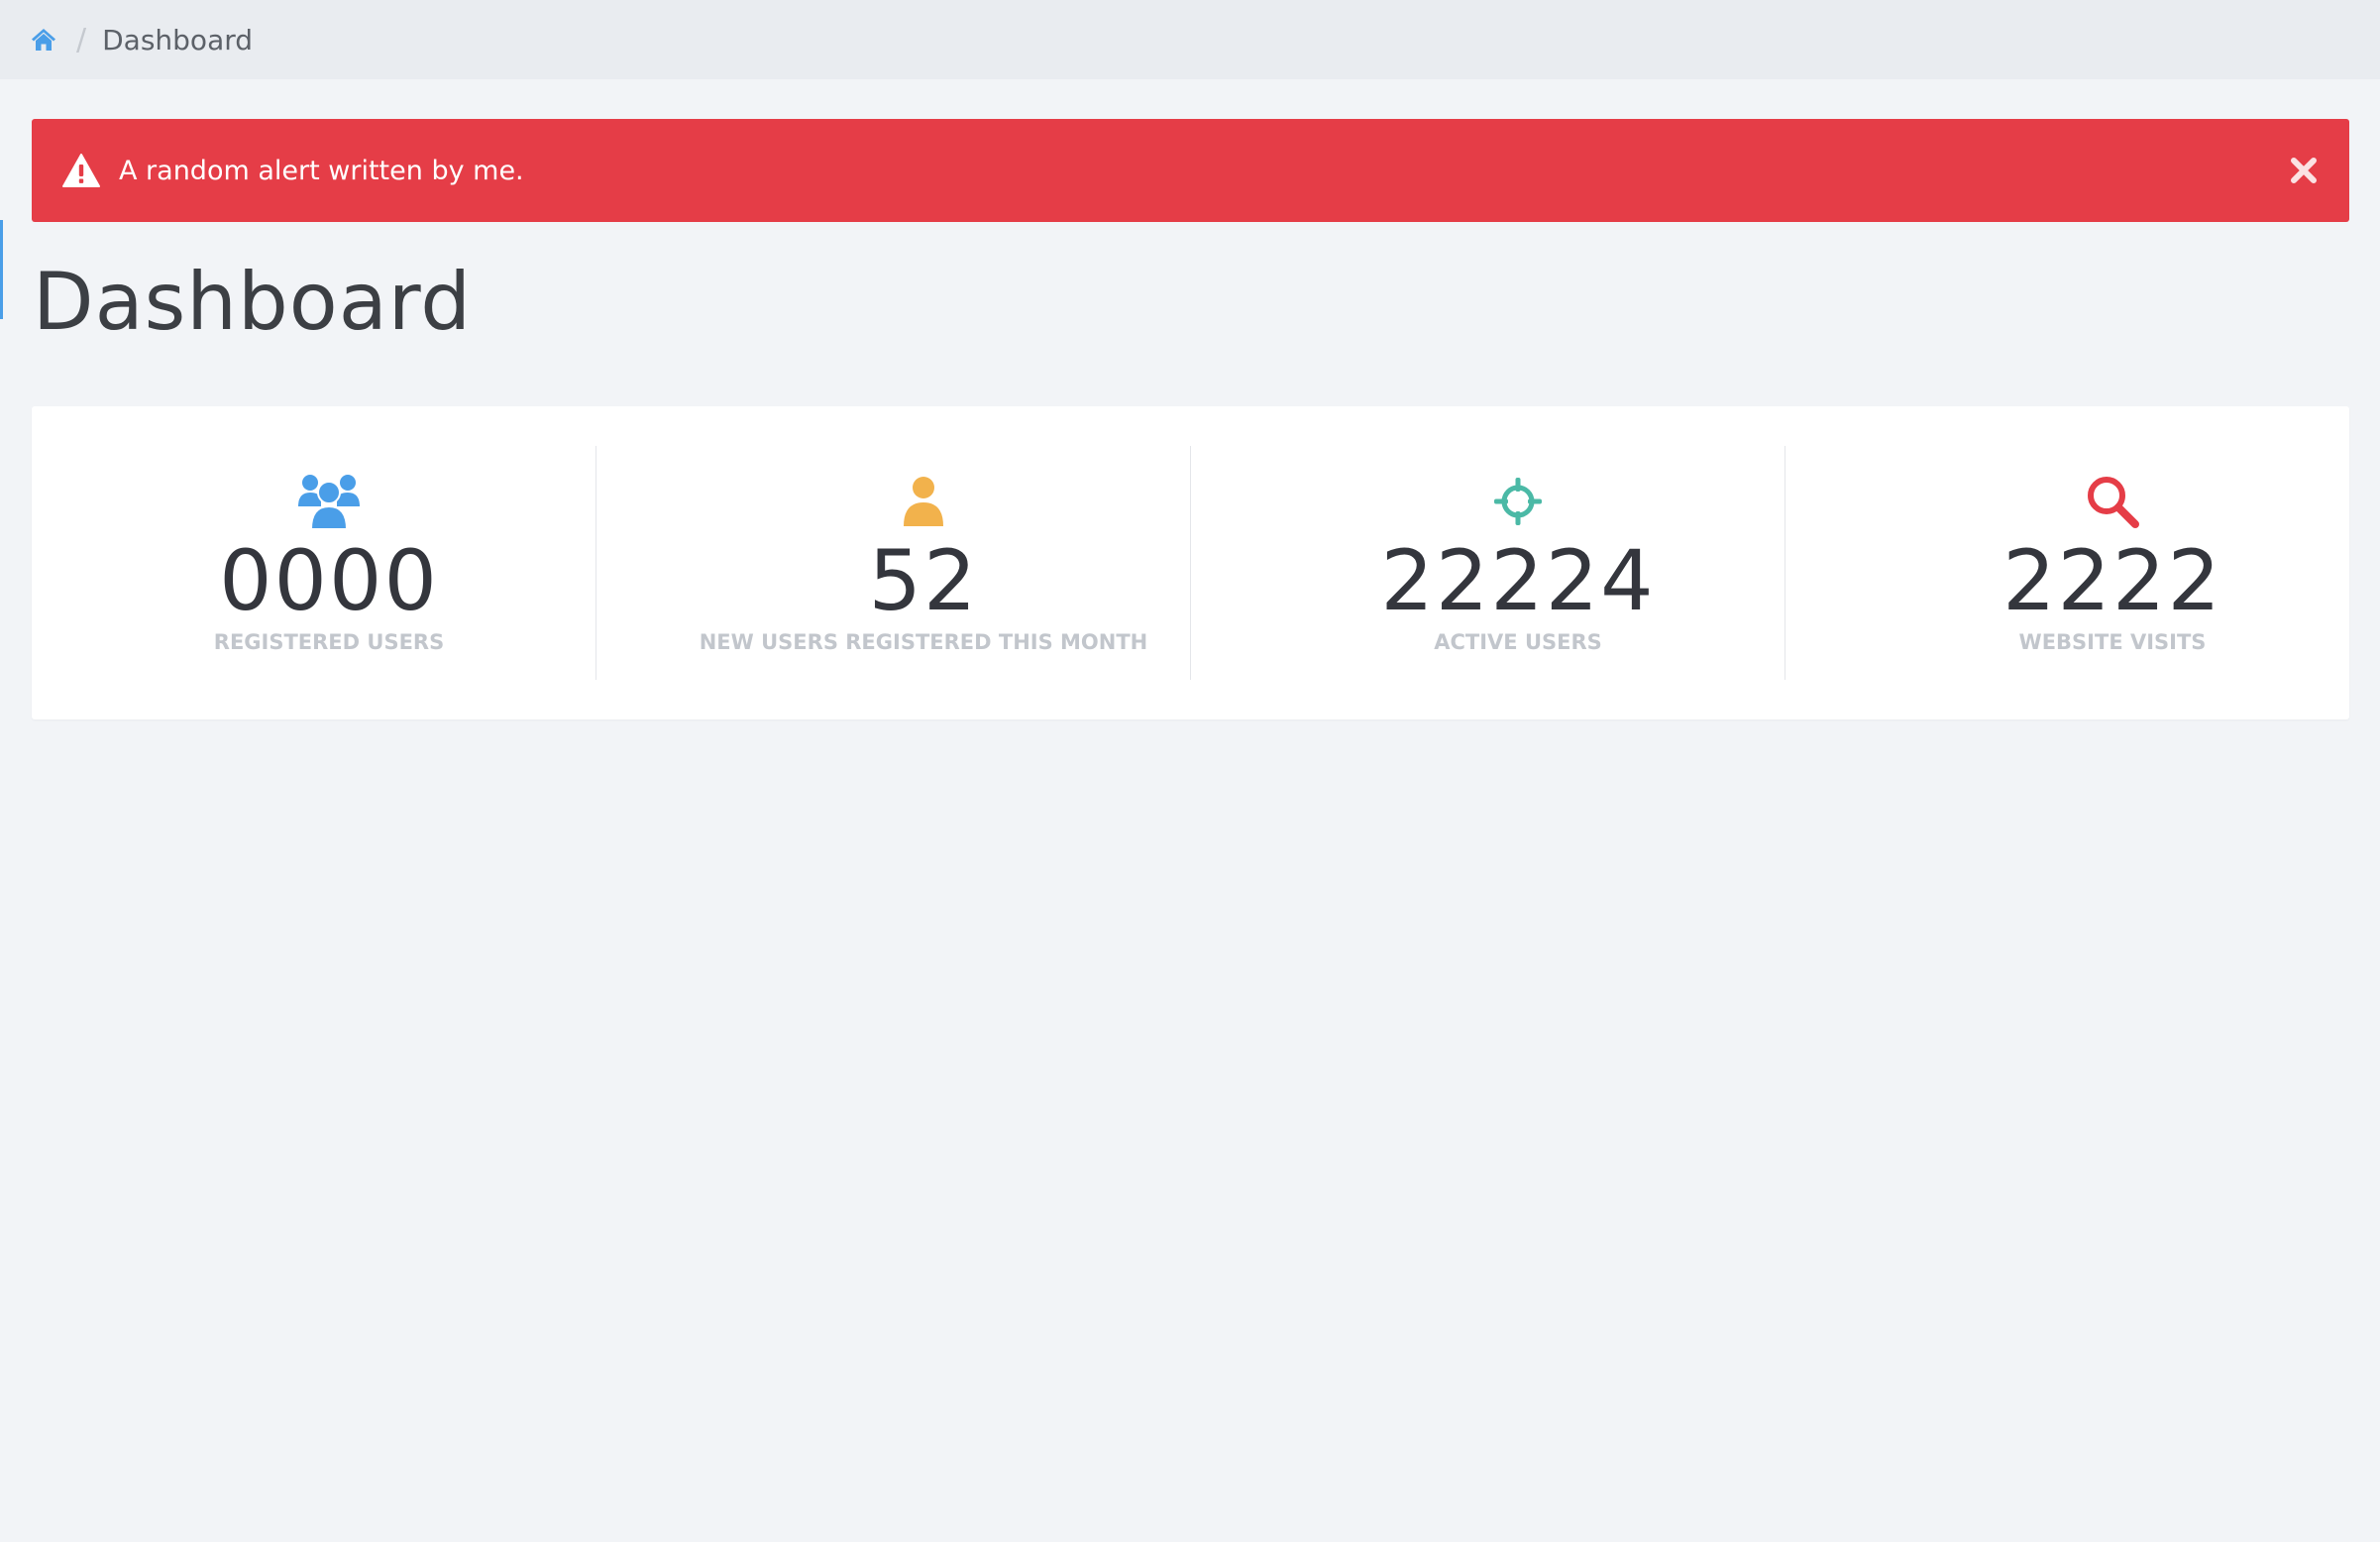  I want to click on stat-registered-users: 0000 REGISTERED USERS, so click(329, 563).